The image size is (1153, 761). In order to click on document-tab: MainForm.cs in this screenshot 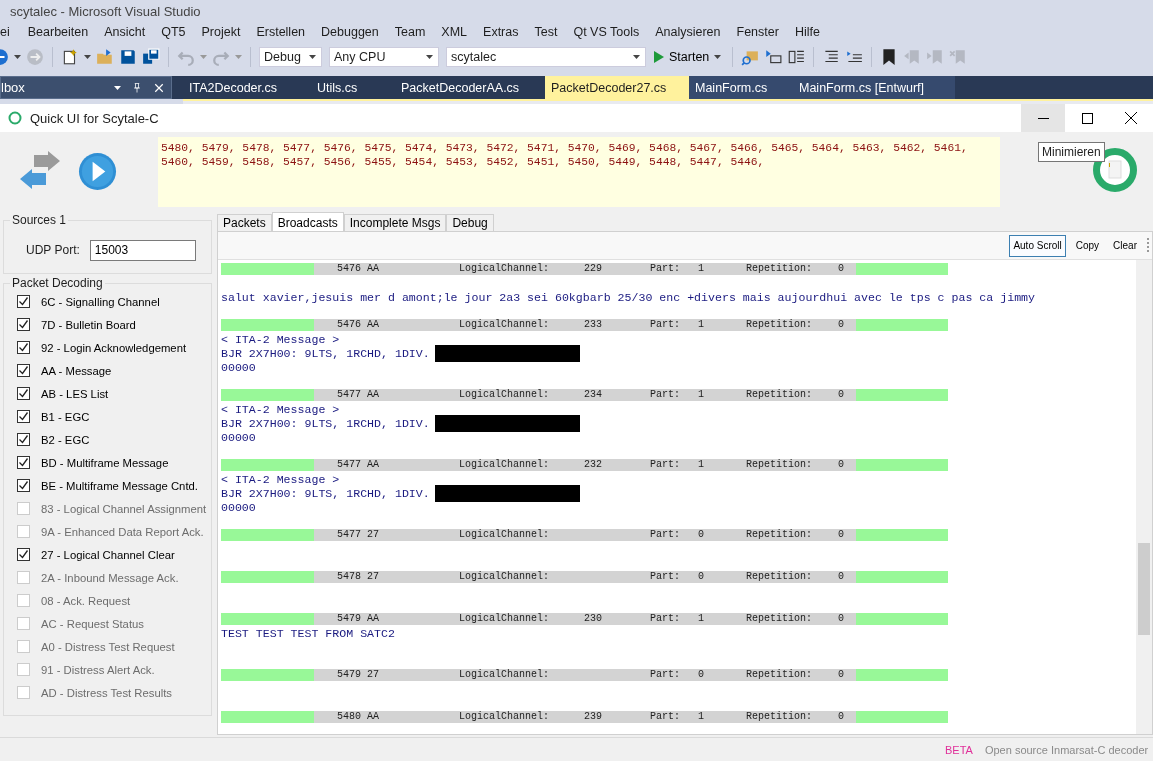, I will do `click(741, 87)`.